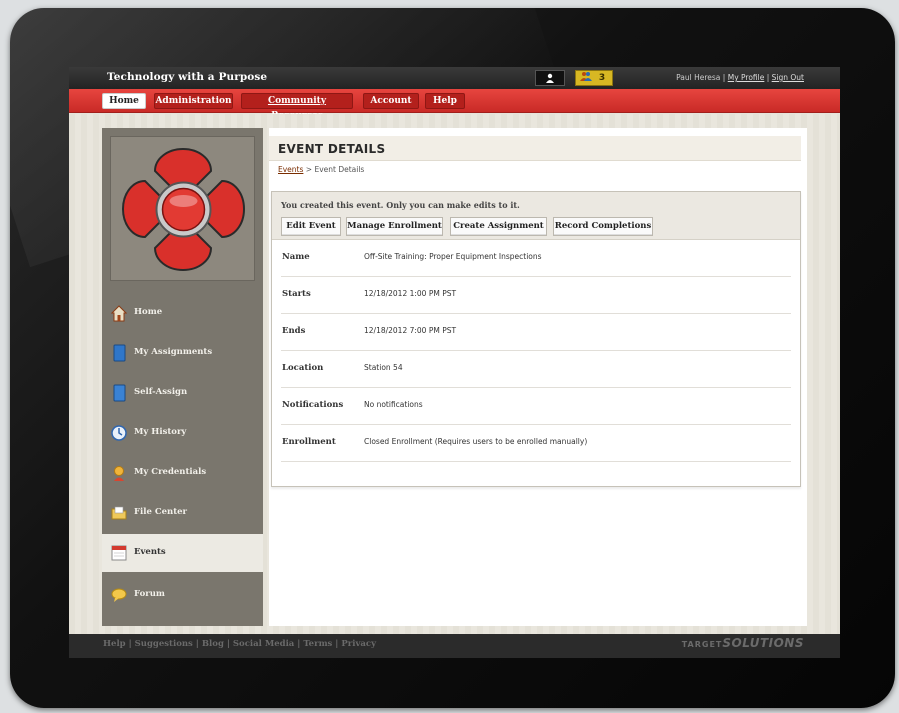  What do you see at coordinates (698, 77) in the screenshot?
I see `user-name: Paul Heresa` at bounding box center [698, 77].